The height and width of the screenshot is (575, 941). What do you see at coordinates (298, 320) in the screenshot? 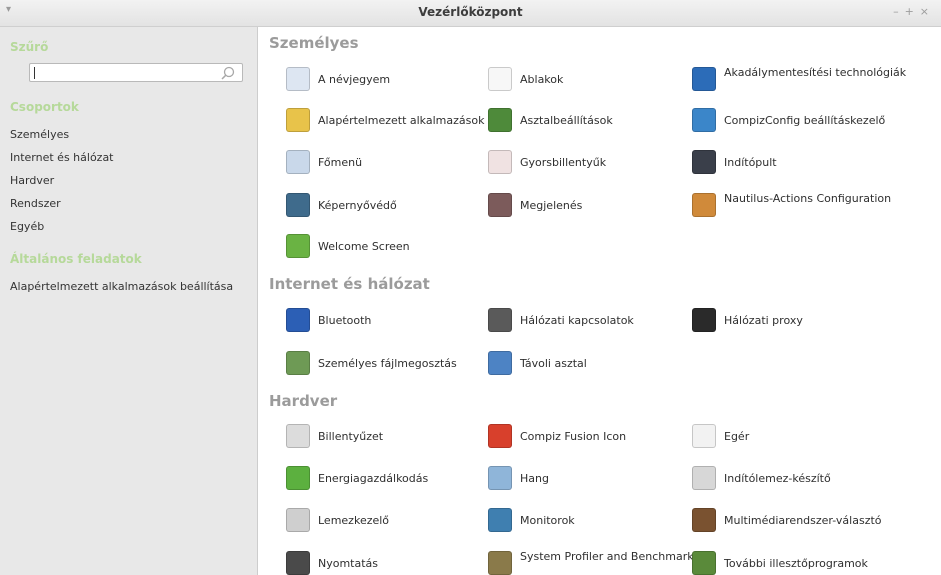
I see `bluetooth-icon` at bounding box center [298, 320].